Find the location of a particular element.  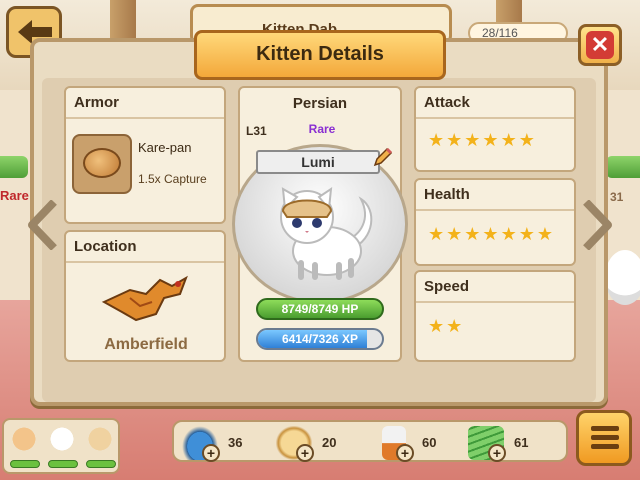

location-card: Location Amberfield is located at coordinates (145, 296).